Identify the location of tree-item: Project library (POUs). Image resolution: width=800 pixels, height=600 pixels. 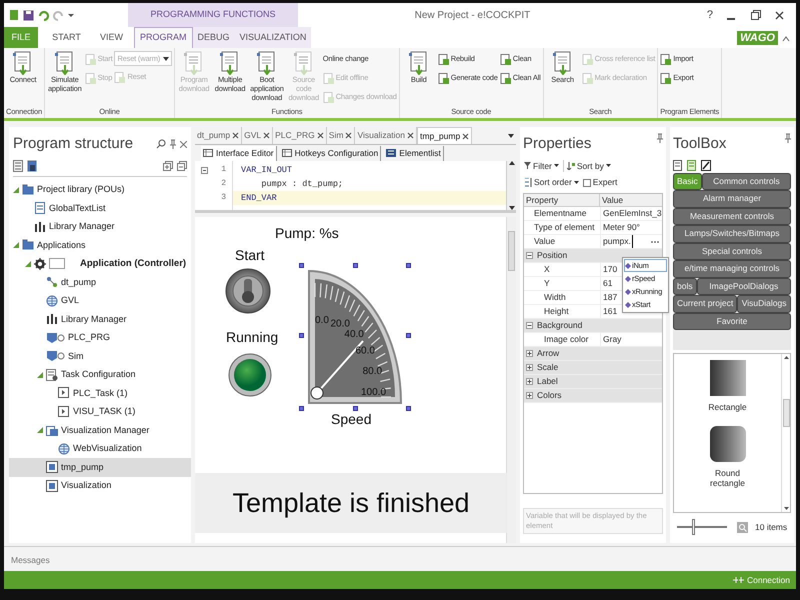
(100, 189).